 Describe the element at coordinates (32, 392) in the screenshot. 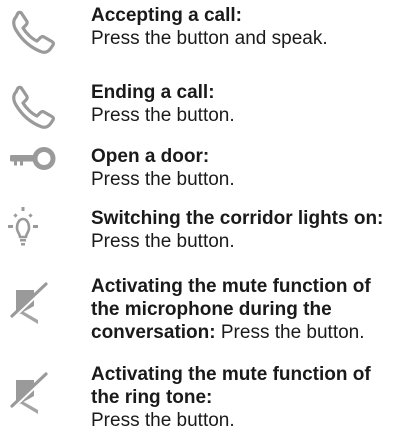

I see `ring-tone-mute-icon` at that location.